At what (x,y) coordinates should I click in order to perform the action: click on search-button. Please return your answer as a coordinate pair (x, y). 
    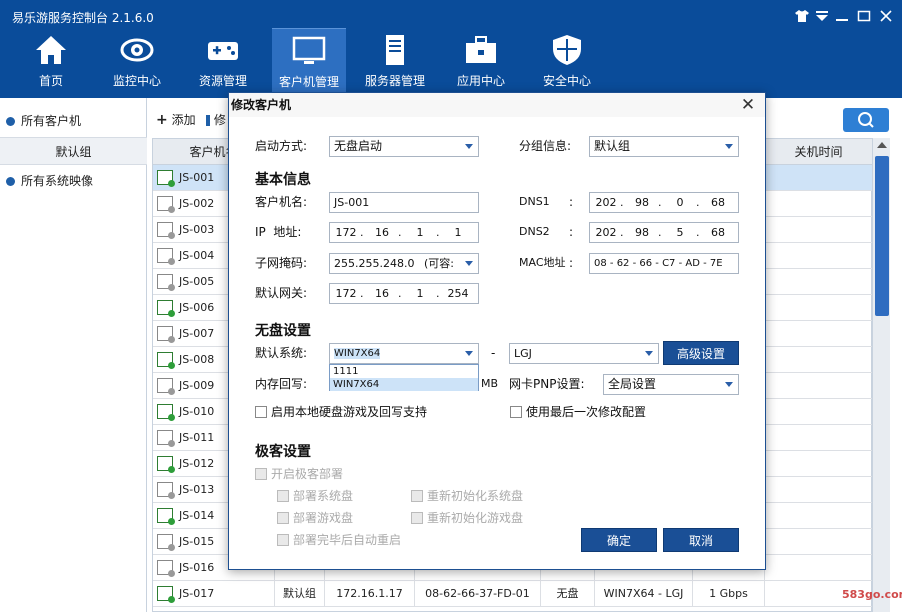
    Looking at the image, I should click on (866, 120).